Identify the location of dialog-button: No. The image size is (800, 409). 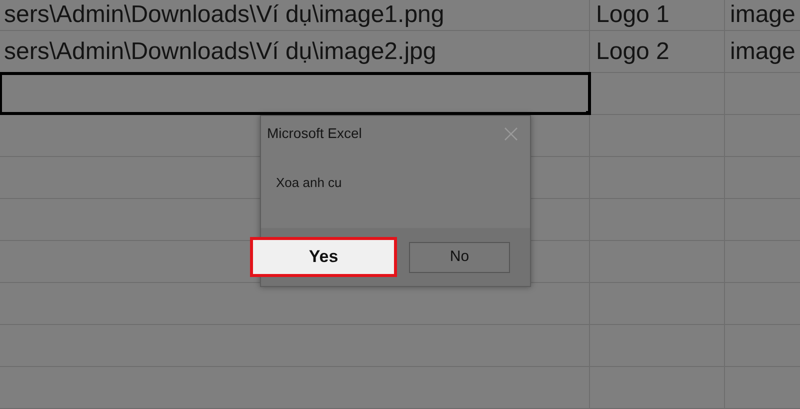
(459, 257).